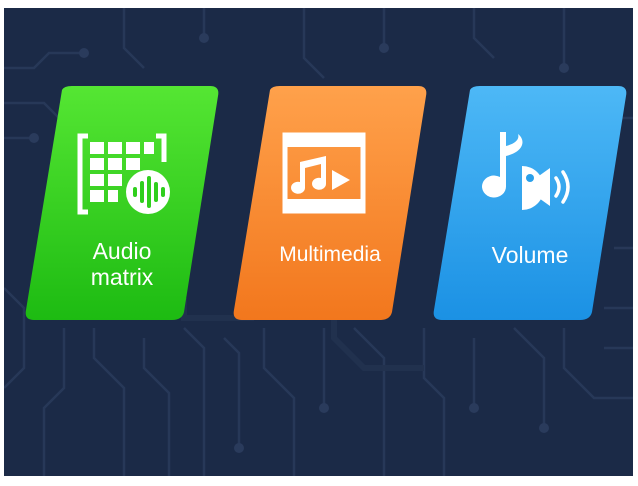  I want to click on audio-matrix-tile: Audio matrix, so click(122, 203).